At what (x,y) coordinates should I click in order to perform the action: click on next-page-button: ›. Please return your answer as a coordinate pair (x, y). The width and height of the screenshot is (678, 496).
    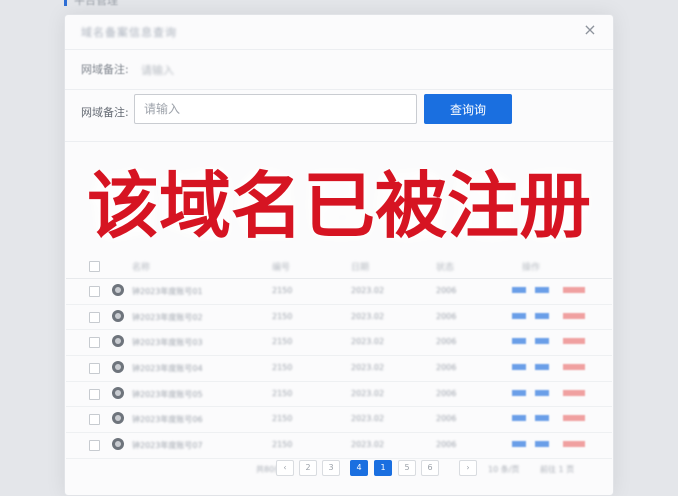
    Looking at the image, I should click on (468, 468).